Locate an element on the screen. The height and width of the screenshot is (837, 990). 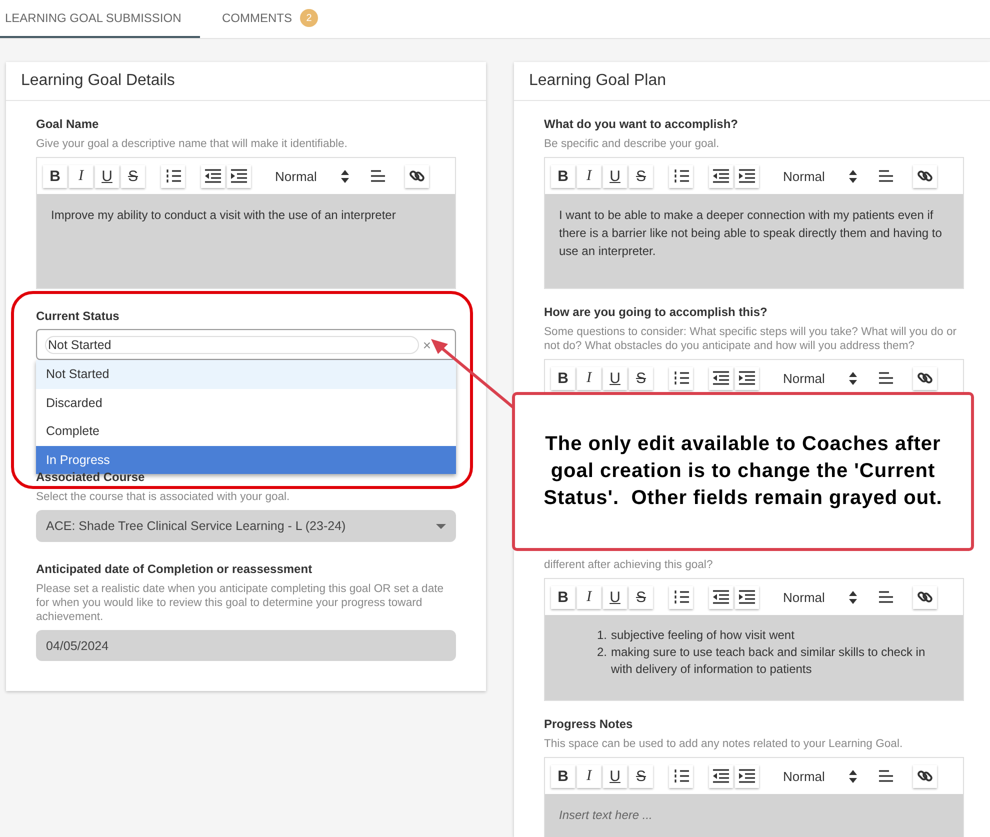
list-number: 2. is located at coordinates (601, 652).